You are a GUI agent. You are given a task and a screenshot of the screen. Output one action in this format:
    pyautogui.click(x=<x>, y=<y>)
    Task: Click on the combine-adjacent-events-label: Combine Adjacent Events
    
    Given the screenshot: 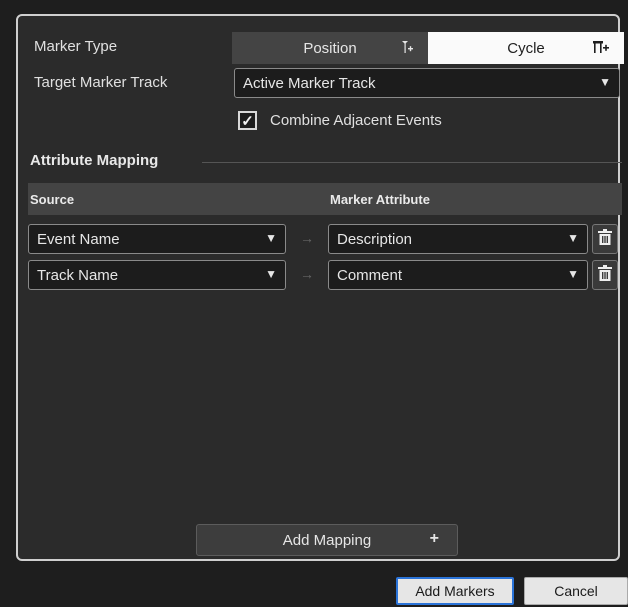 What is the action you would take?
    pyautogui.click(x=356, y=120)
    